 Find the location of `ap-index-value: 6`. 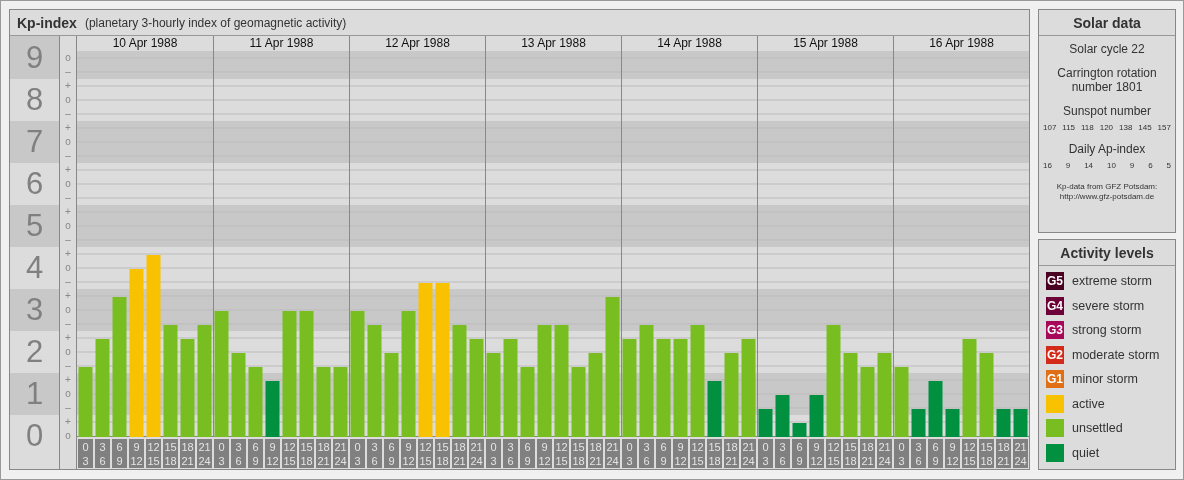

ap-index-value: 6 is located at coordinates (1150, 165).